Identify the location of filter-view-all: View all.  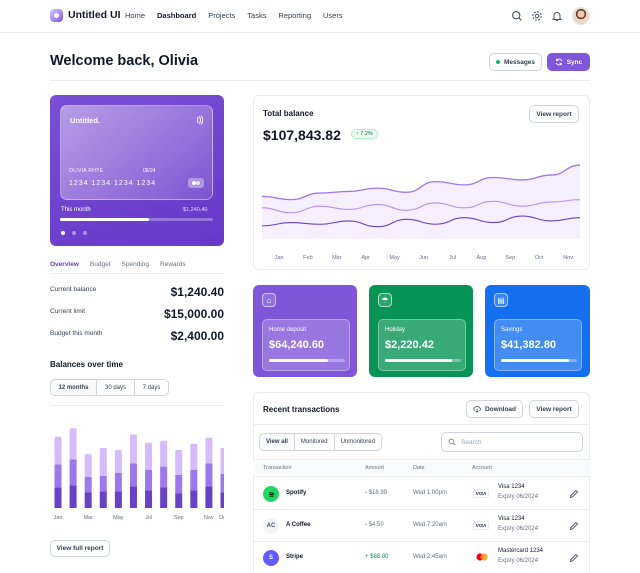
(277, 442).